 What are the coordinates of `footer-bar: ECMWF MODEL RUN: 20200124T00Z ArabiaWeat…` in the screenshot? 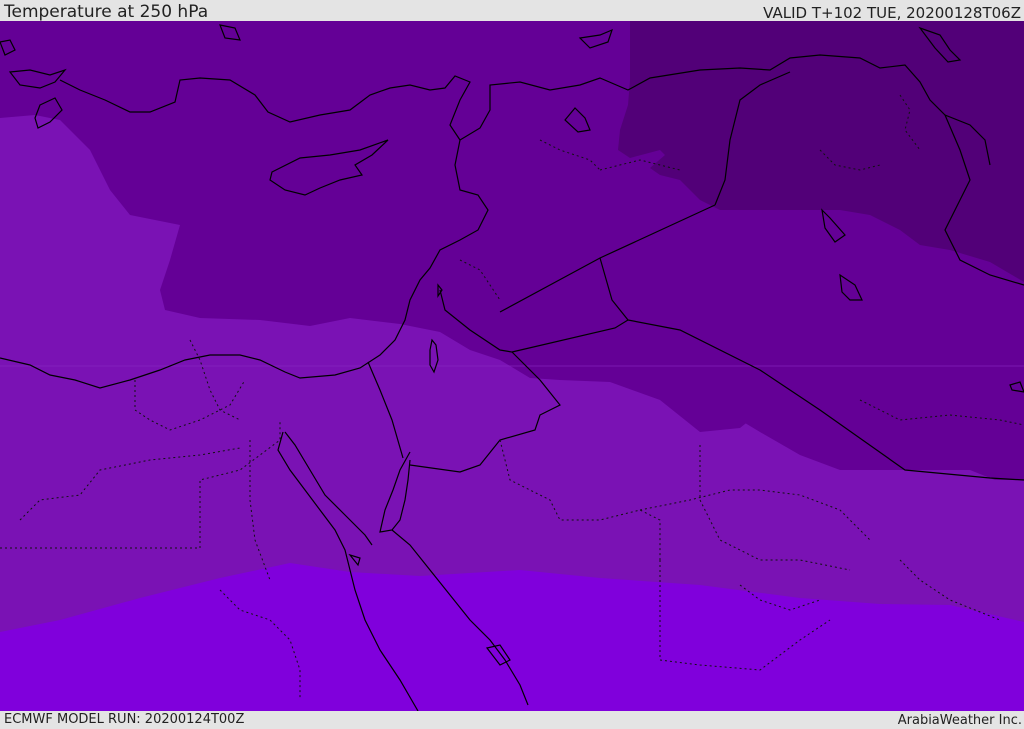 It's located at (512, 720).